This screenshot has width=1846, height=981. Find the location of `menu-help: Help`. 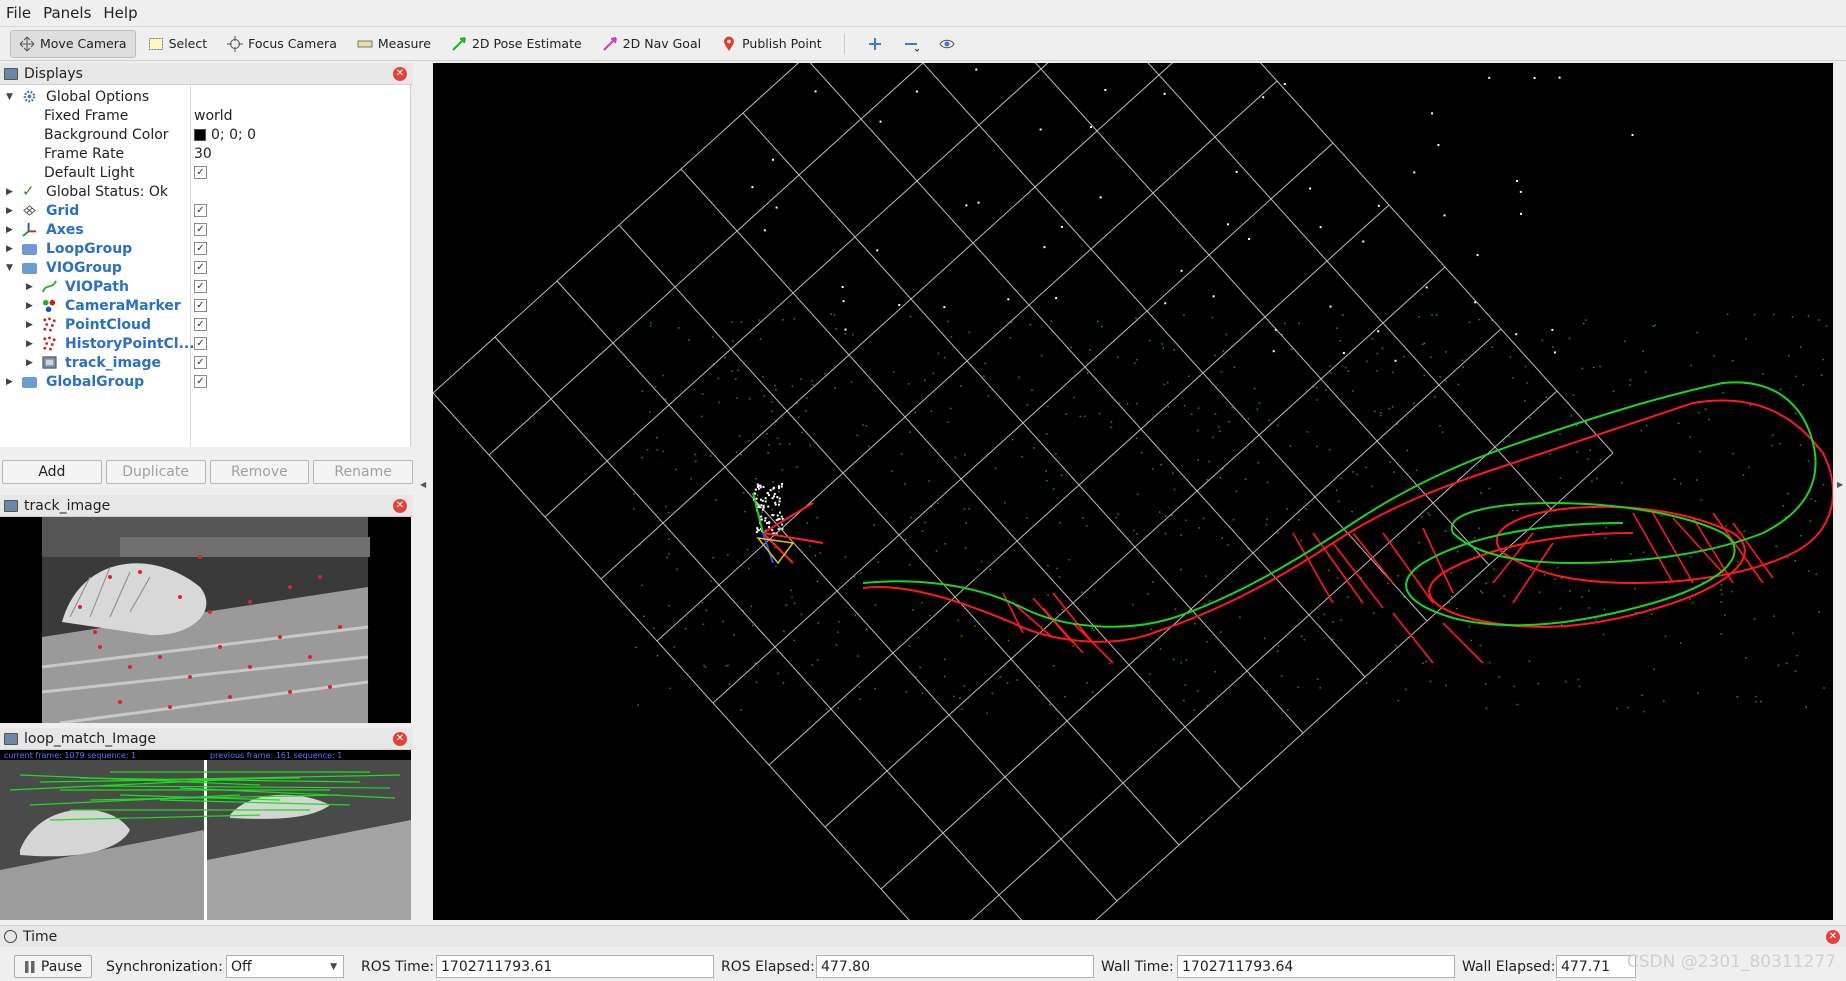

menu-help: Help is located at coordinates (120, 13).